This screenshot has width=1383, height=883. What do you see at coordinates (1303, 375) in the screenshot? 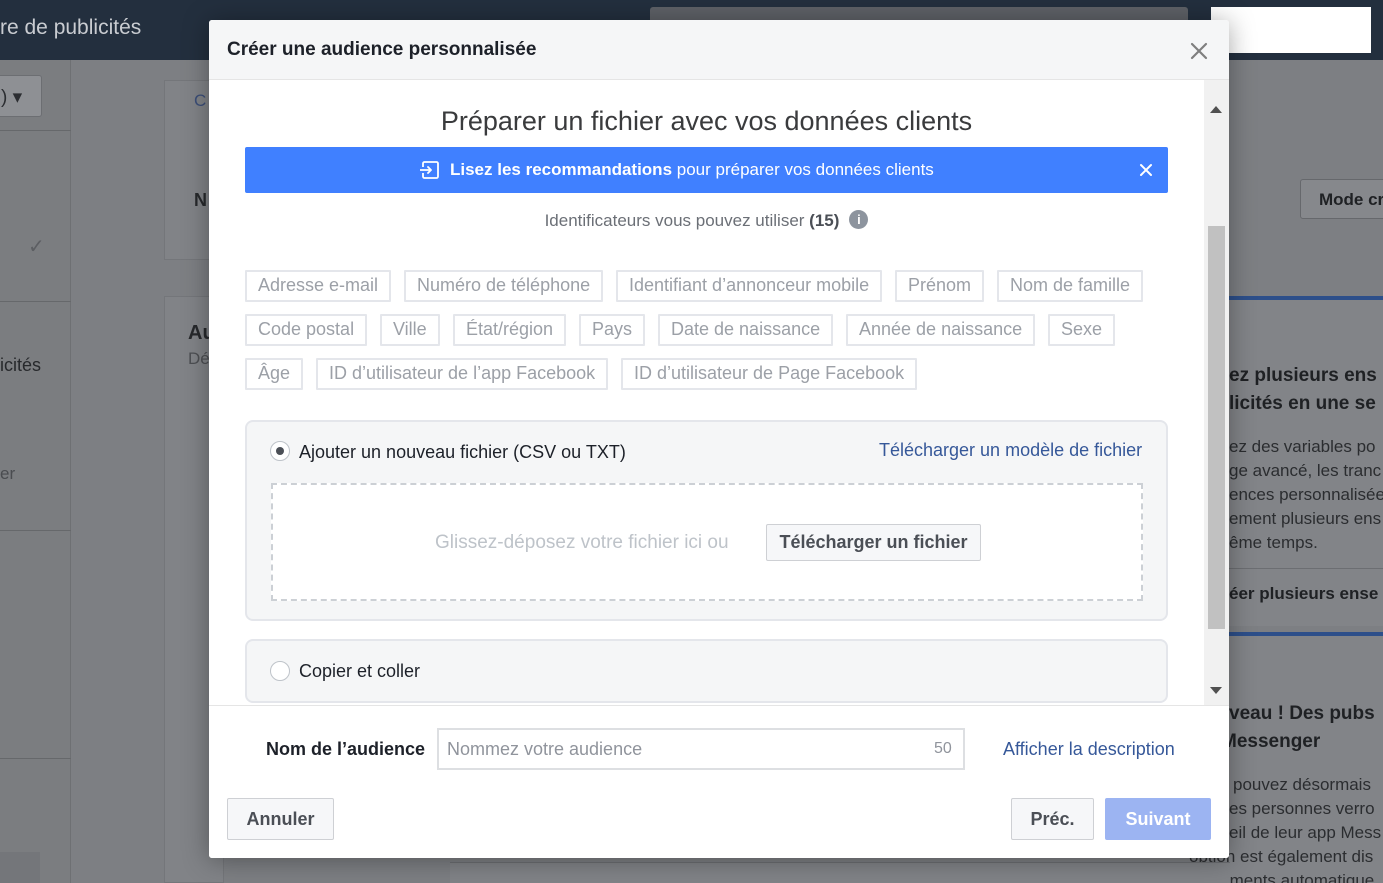
I see `background-promo-heading: ez plusieurs ens` at bounding box center [1303, 375].